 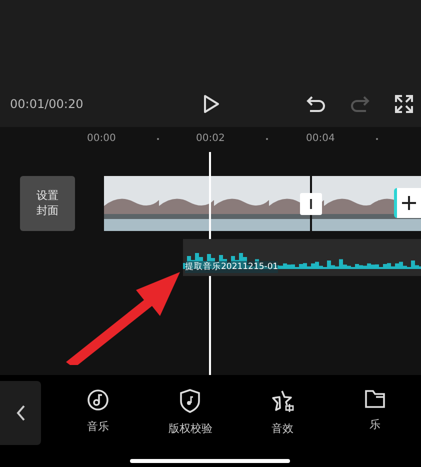 I want to click on folder-icon, so click(x=375, y=399).